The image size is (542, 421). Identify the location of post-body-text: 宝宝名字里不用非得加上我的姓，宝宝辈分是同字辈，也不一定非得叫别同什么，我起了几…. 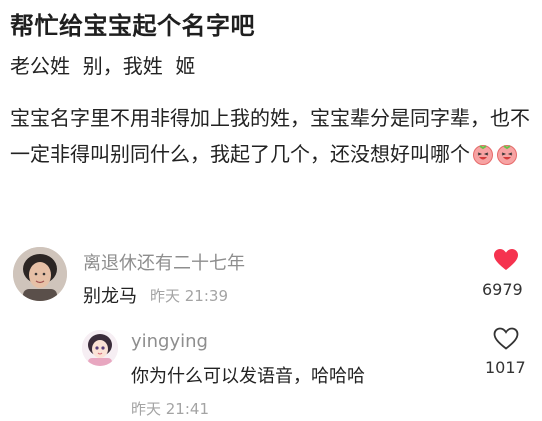
(270, 136).